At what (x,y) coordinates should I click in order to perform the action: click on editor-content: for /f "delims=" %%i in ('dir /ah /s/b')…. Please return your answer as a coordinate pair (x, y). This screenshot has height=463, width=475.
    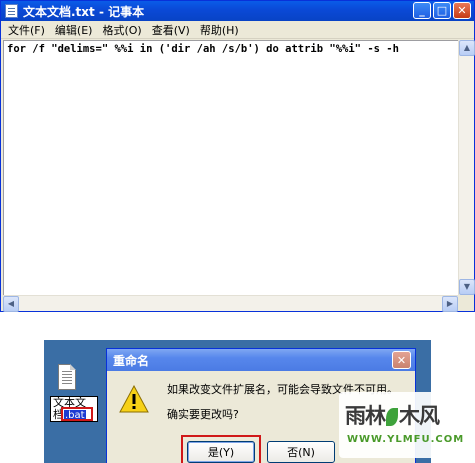
    Looking at the image, I should click on (231, 49).